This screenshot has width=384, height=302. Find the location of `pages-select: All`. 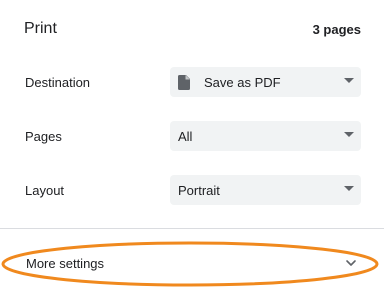

pages-select: All is located at coordinates (265, 136).